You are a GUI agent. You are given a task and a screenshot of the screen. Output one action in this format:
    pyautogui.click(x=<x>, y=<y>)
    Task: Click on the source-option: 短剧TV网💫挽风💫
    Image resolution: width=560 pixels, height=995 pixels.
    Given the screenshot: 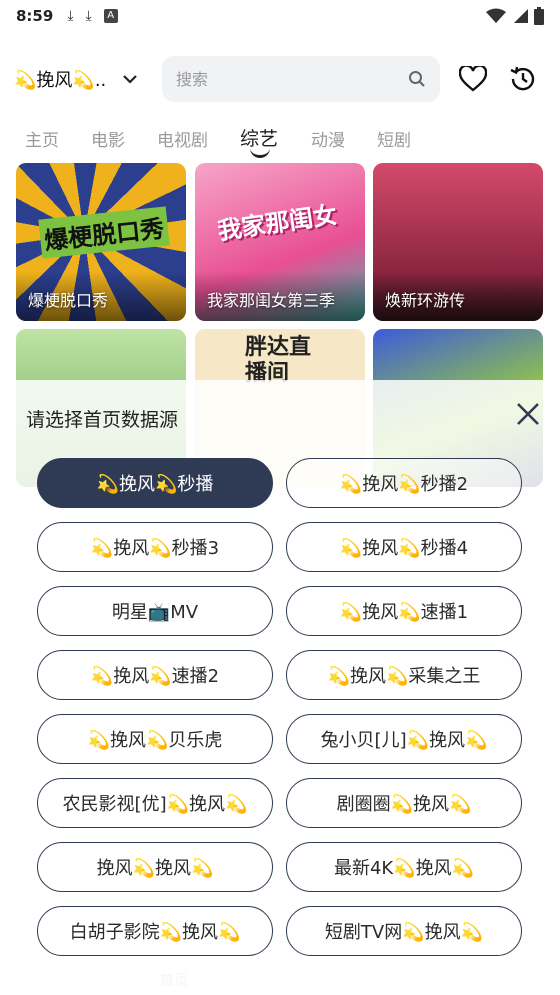 What is the action you would take?
    pyautogui.click(x=404, y=931)
    